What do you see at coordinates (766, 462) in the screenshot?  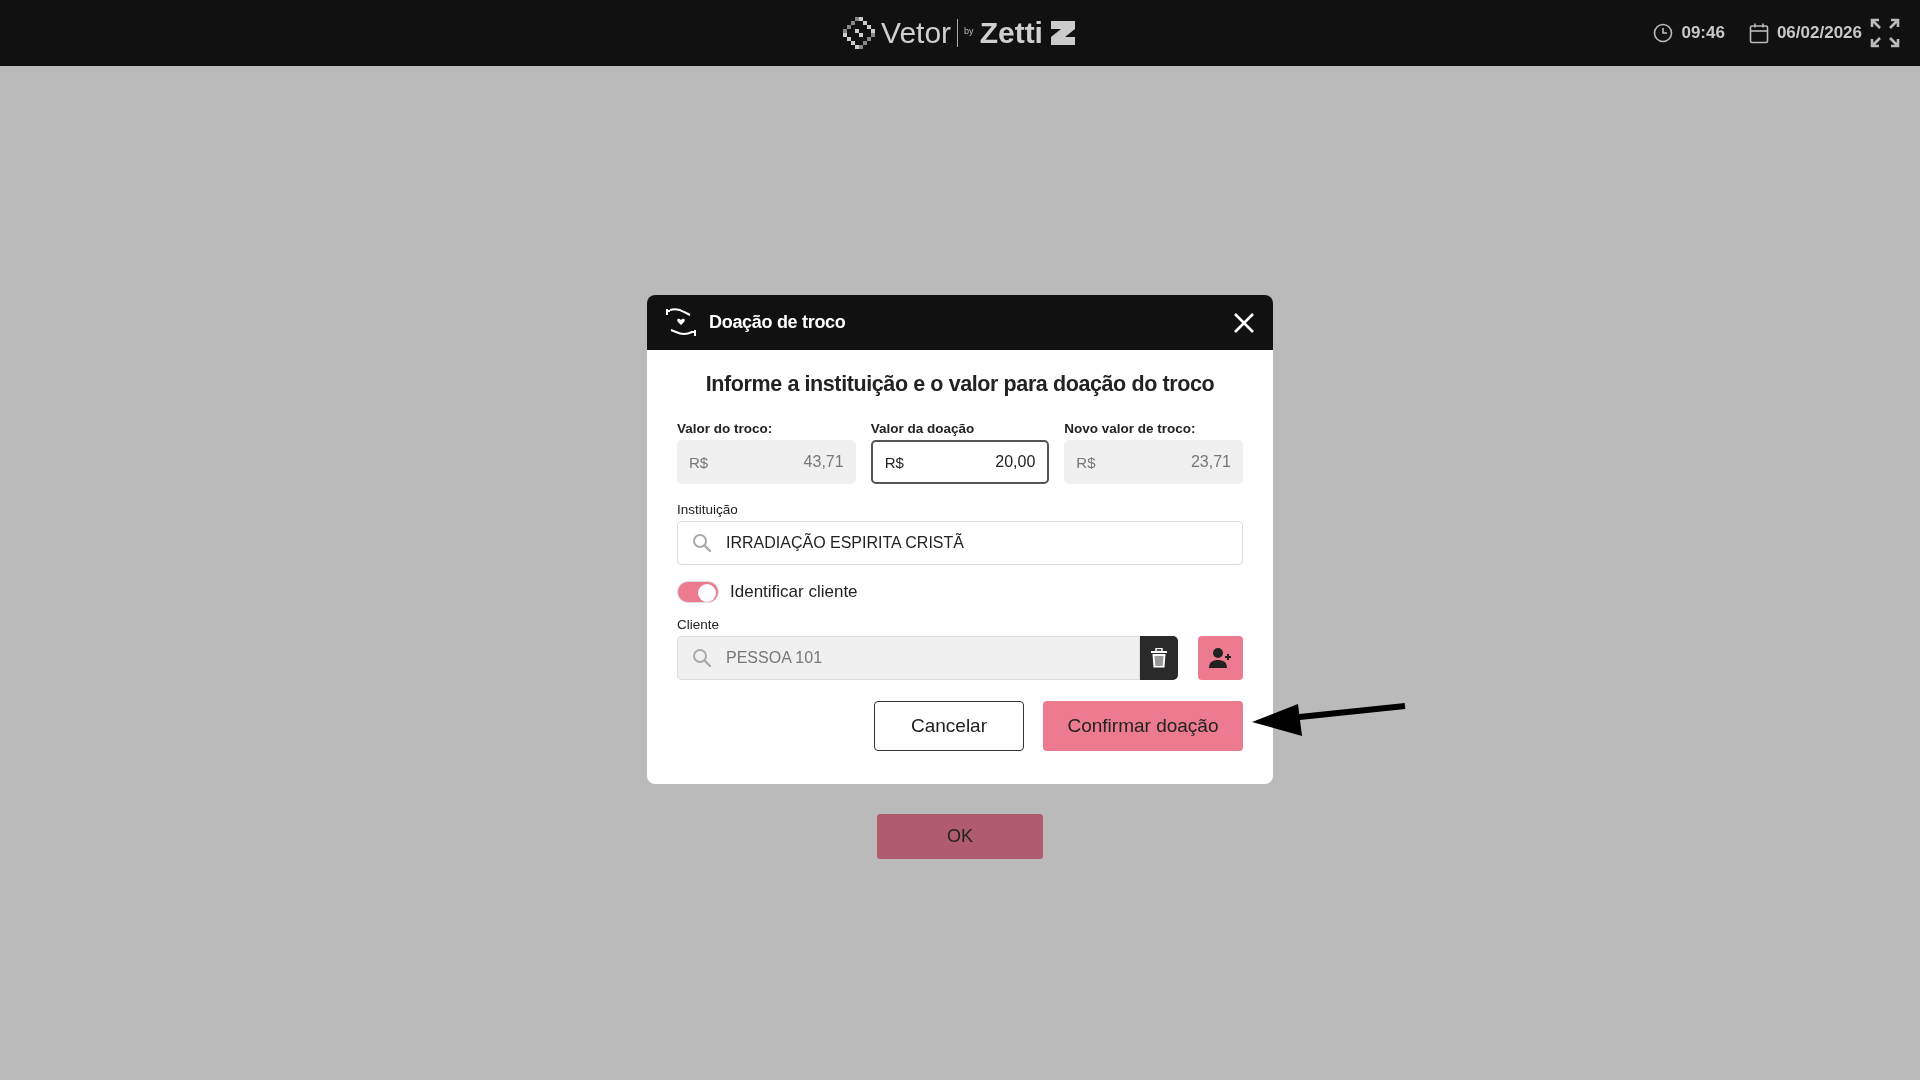 I see `amount-field: R$ 43,71` at bounding box center [766, 462].